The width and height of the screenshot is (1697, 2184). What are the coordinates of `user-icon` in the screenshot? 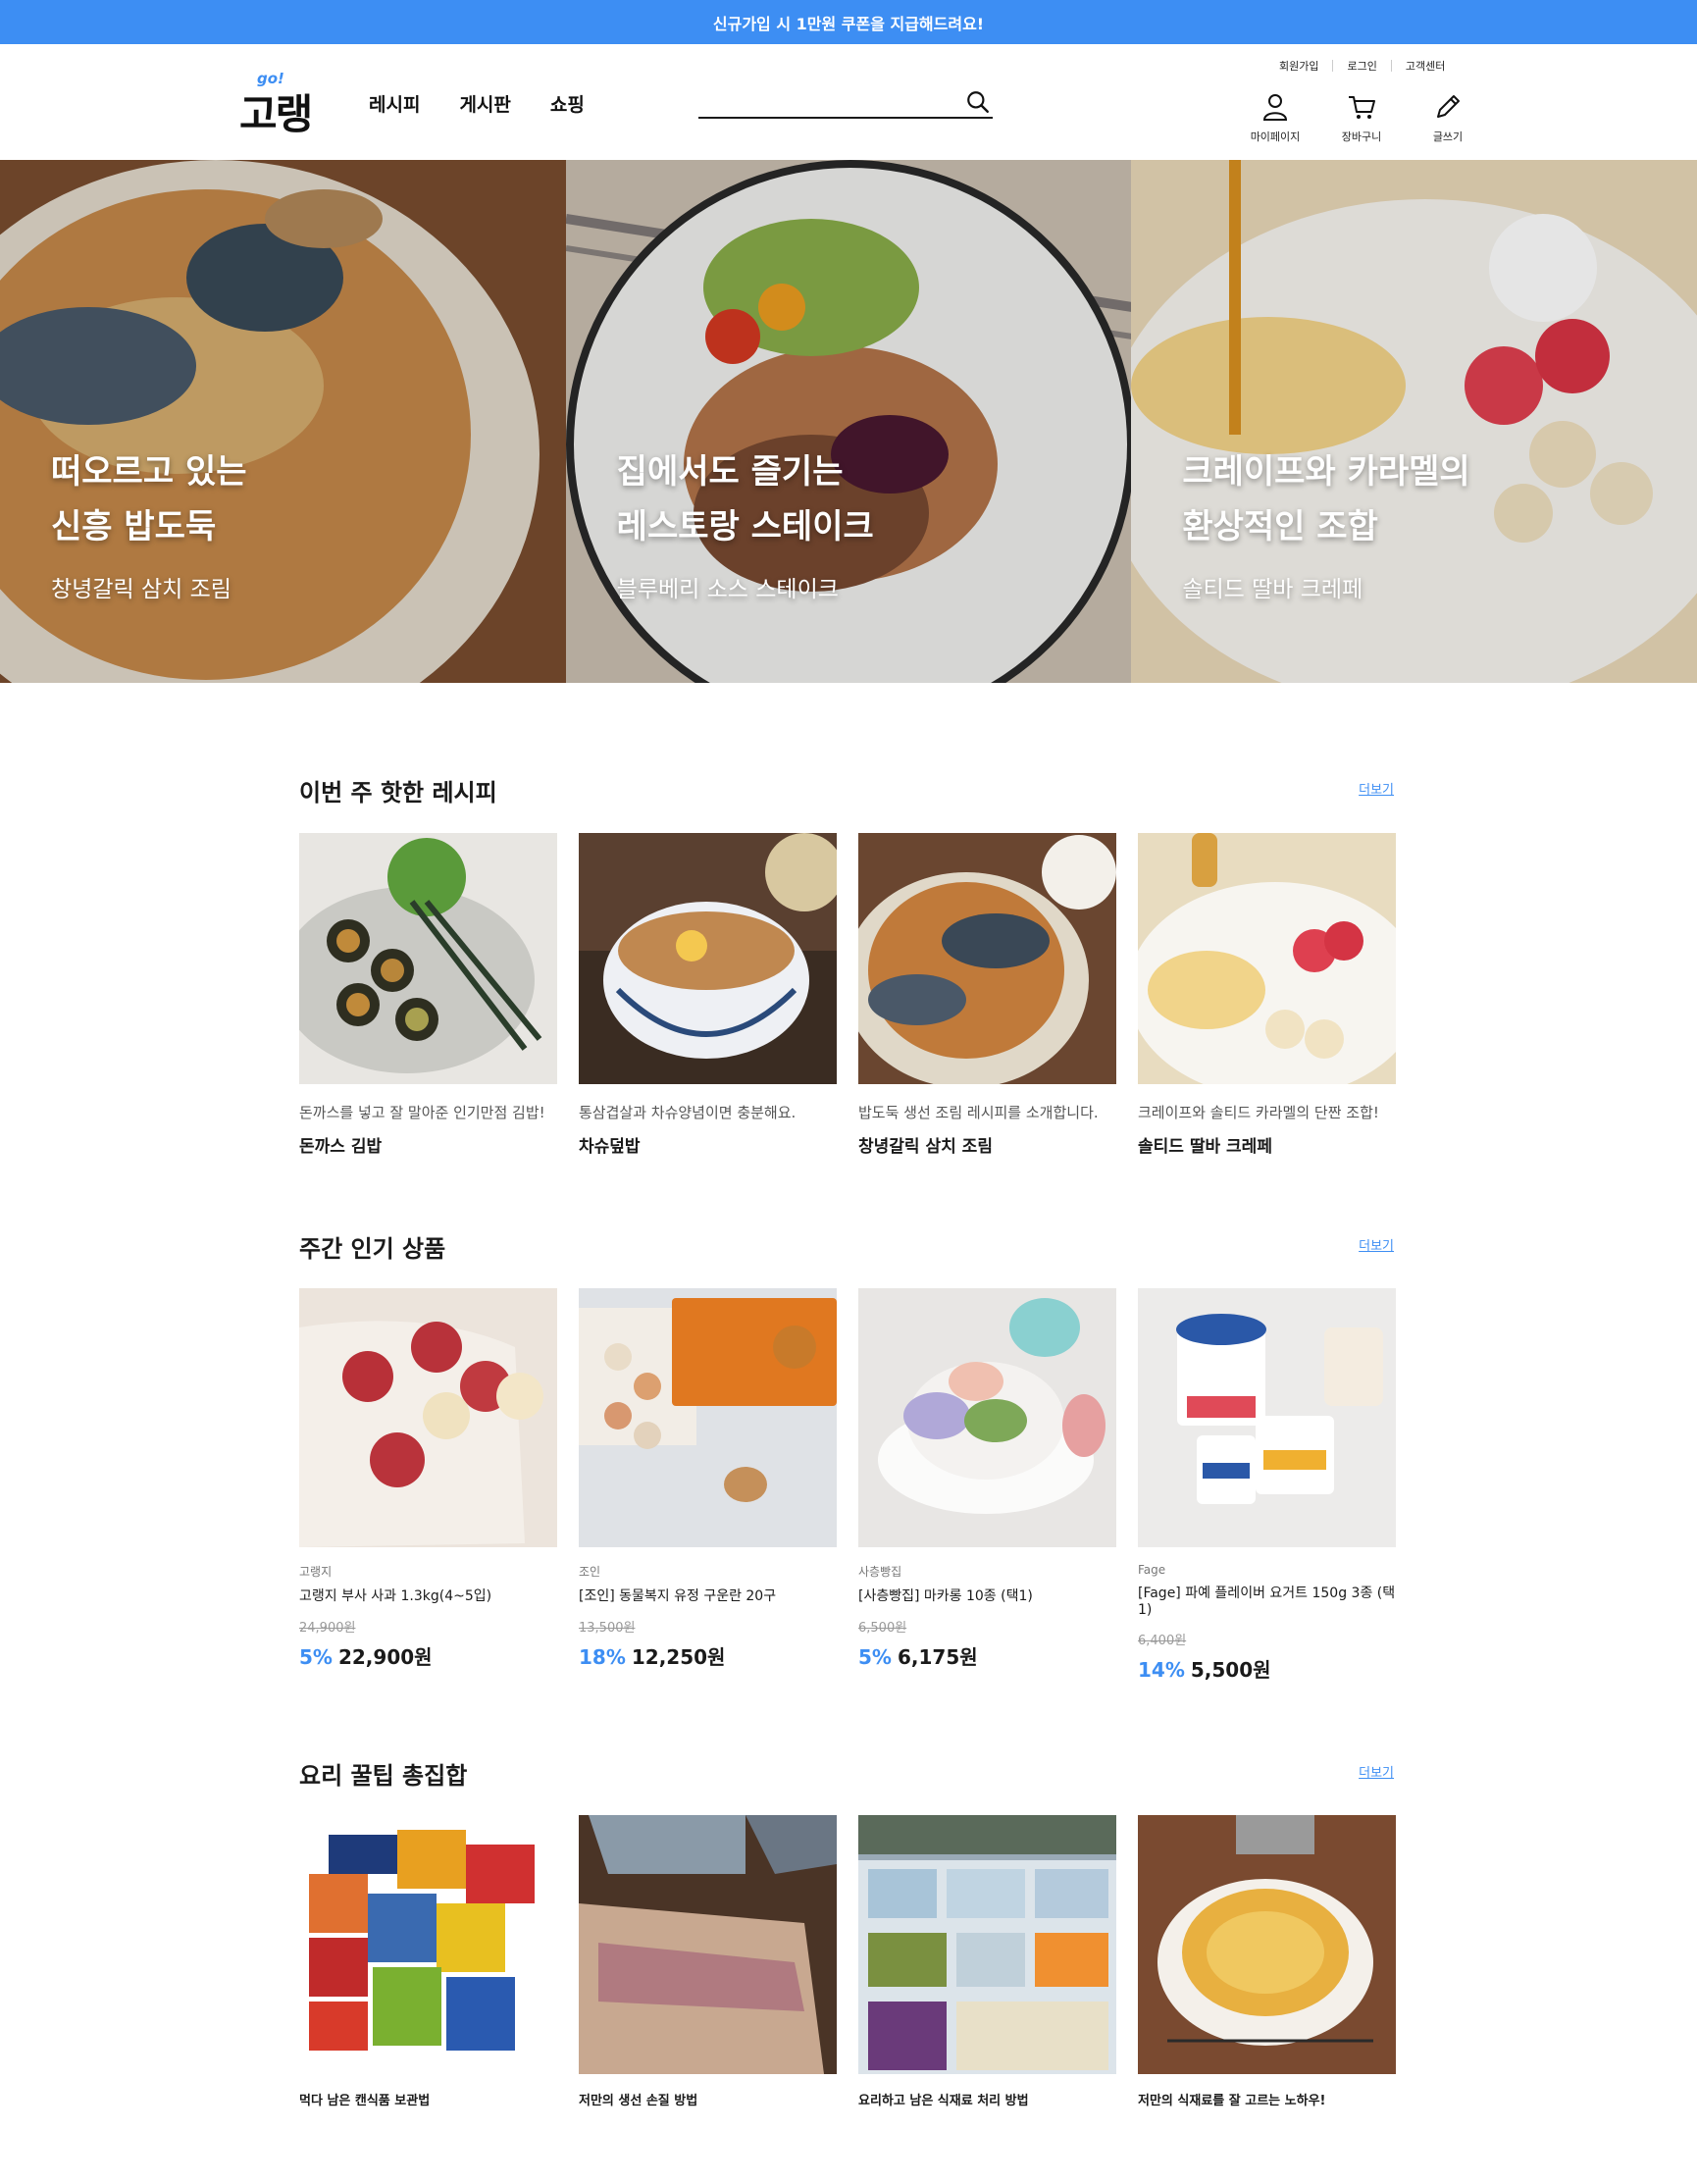 It's located at (1275, 107).